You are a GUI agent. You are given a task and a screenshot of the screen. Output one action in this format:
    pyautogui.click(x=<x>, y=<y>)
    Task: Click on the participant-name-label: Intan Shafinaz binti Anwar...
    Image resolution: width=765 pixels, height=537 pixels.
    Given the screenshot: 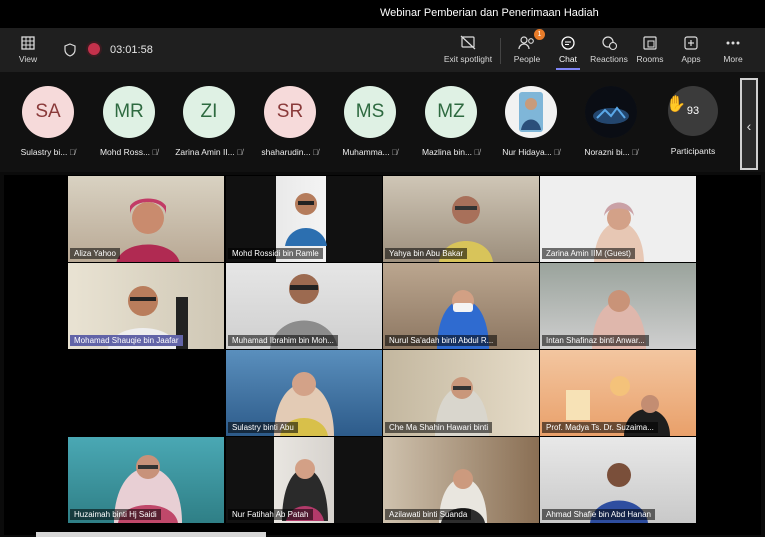 What is the action you would take?
    pyautogui.click(x=595, y=340)
    